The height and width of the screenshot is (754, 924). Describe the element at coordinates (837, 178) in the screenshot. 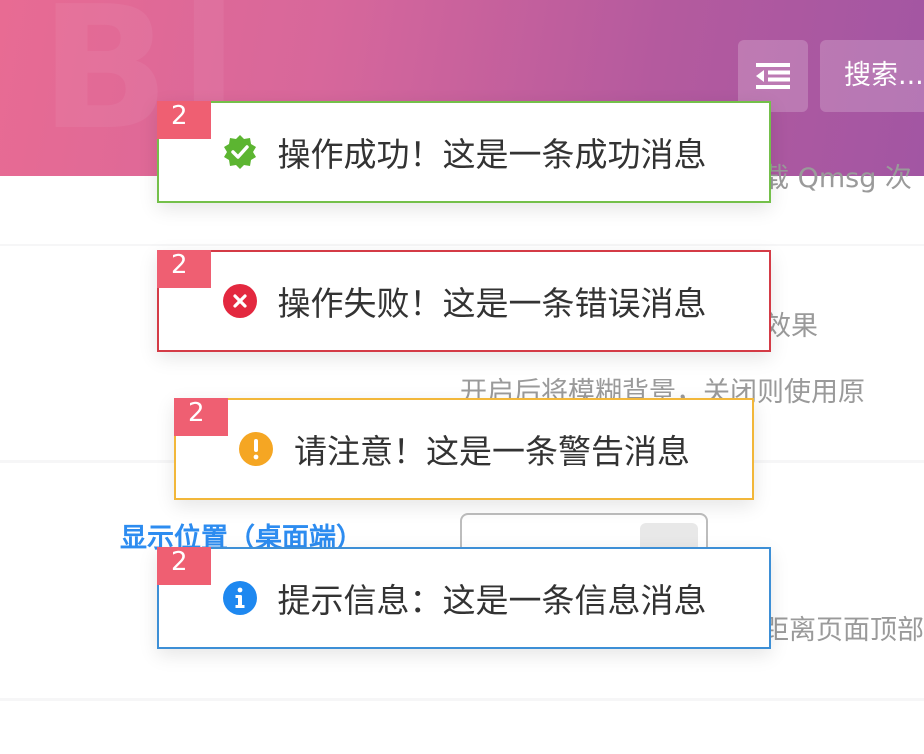

I see `setting-desc: 载 Qmsg 次` at that location.